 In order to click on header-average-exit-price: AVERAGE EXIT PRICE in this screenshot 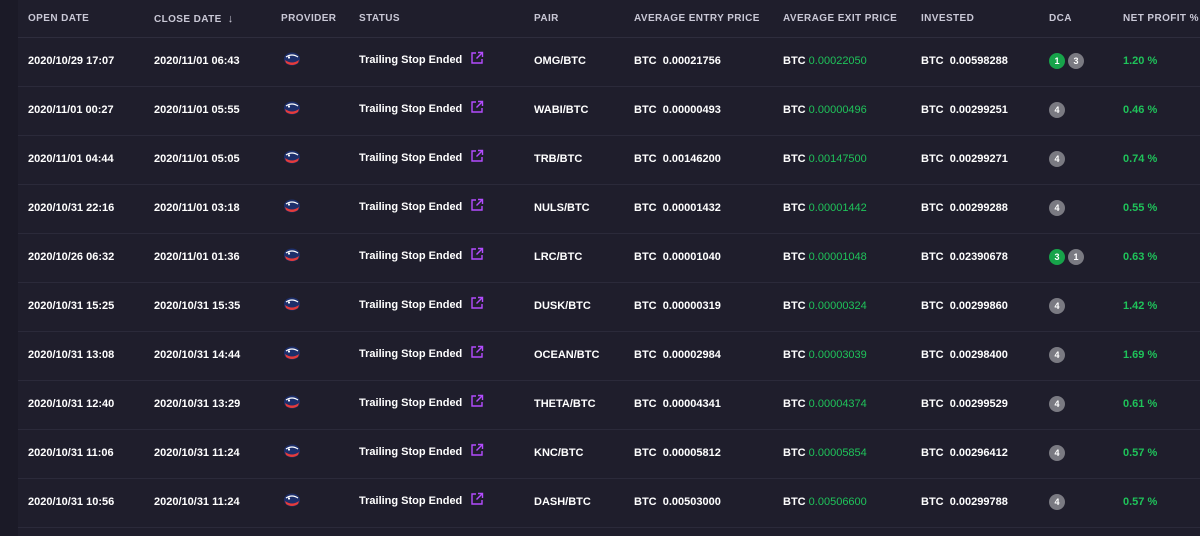, I will do `click(840, 18)`.